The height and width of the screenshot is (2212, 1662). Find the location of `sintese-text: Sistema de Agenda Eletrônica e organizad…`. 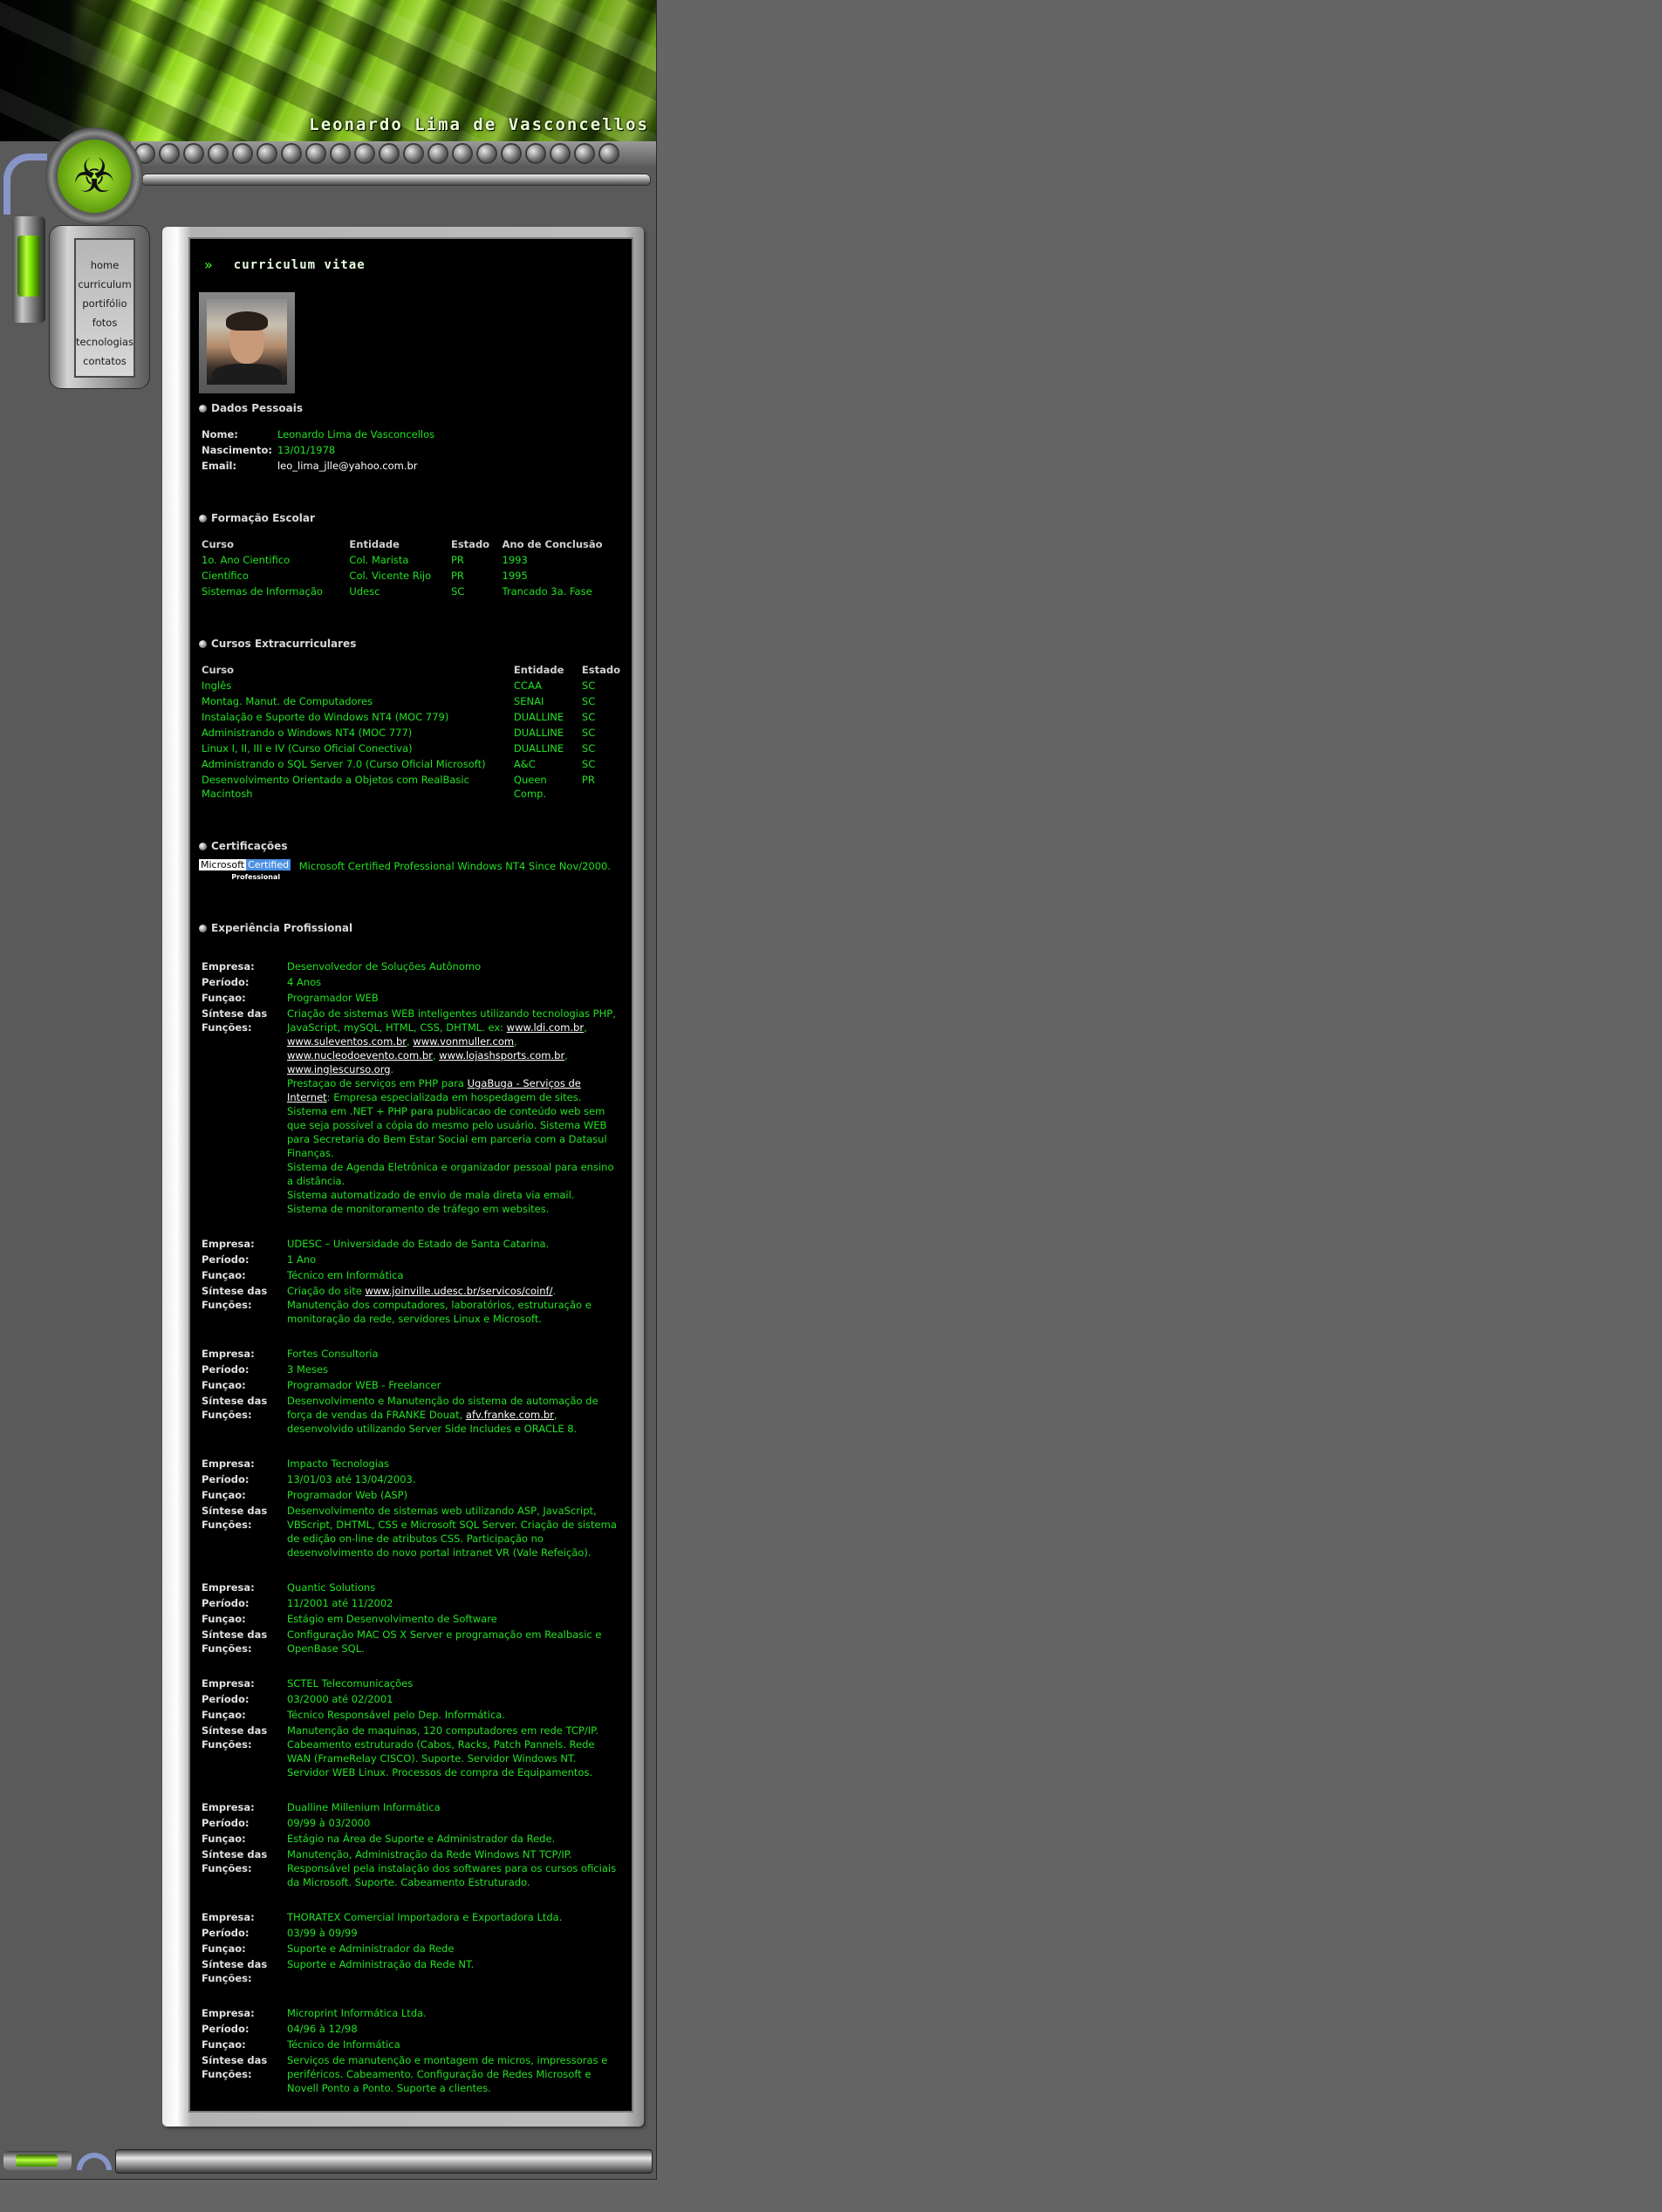

sintese-text: Sistema de Agenda Eletrônica e organizad… is located at coordinates (450, 1174).